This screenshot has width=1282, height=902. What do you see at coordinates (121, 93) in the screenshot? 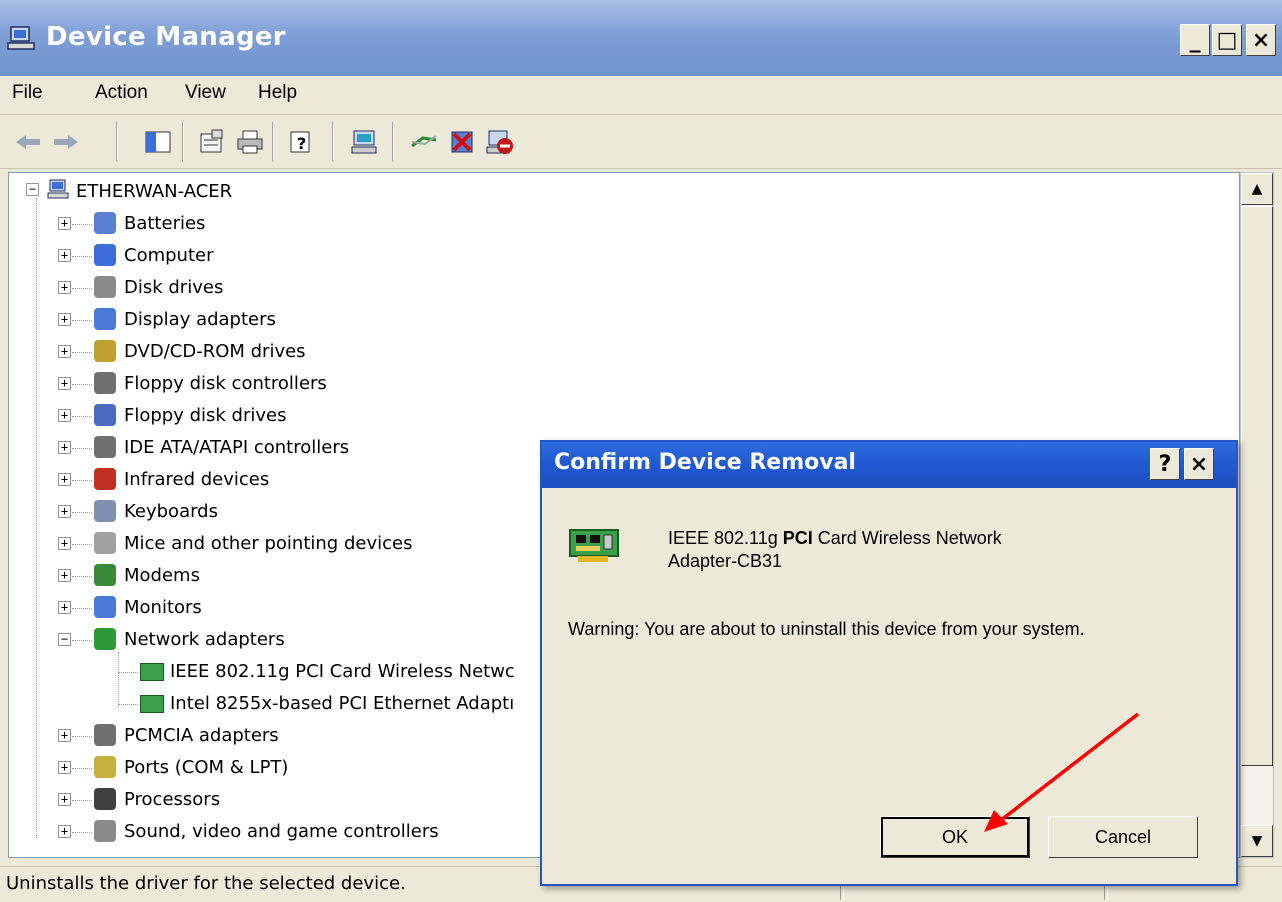
I see `menu-action: Action` at bounding box center [121, 93].